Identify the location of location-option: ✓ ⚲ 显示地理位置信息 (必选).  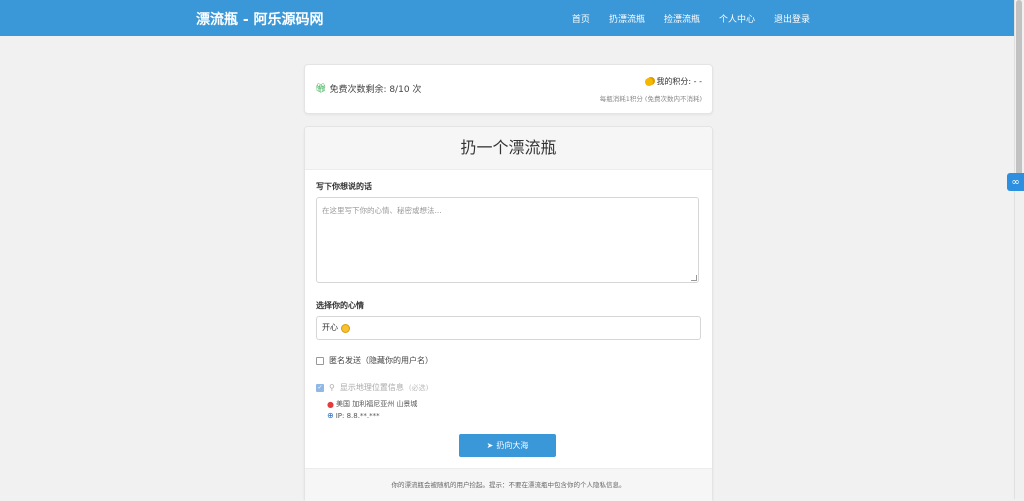
(372, 387).